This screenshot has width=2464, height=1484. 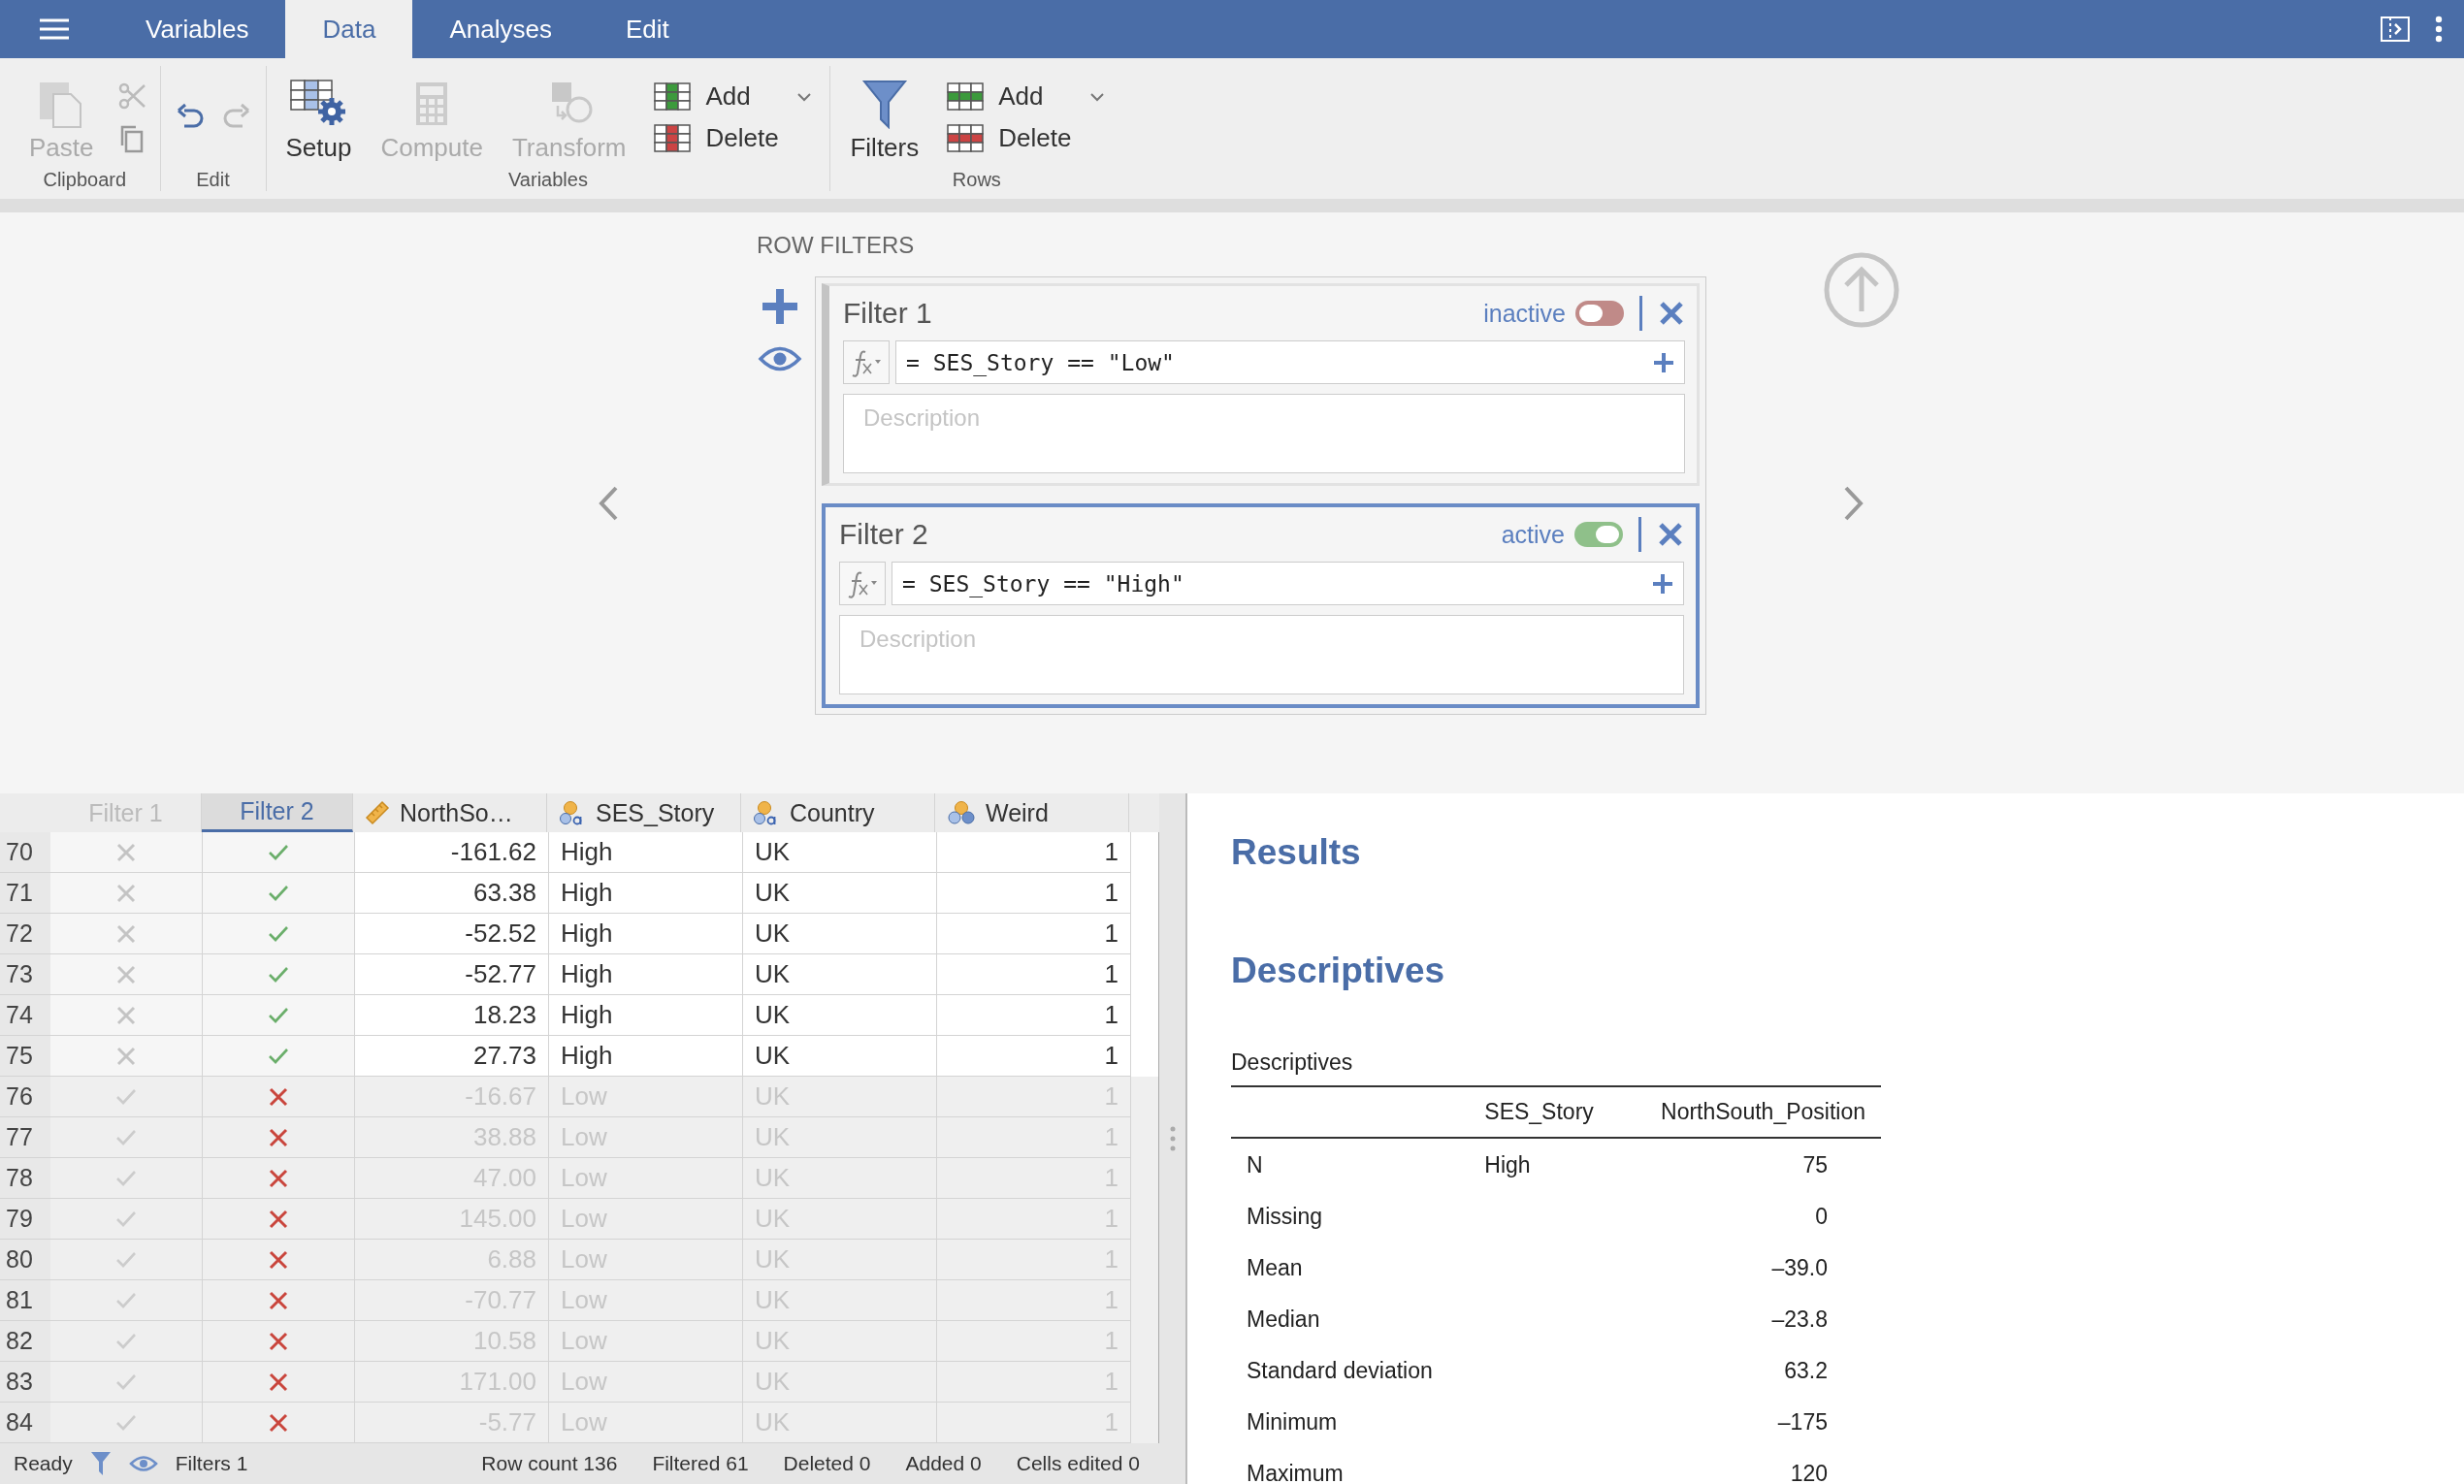 What do you see at coordinates (377, 812) in the screenshot?
I see `ruler-icon` at bounding box center [377, 812].